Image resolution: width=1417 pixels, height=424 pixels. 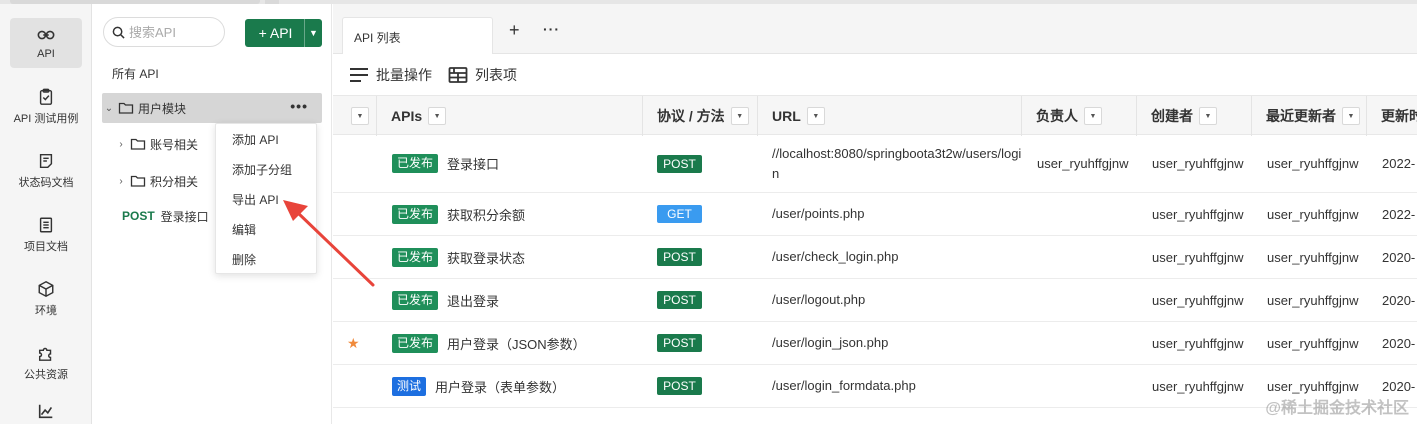 I want to click on tree-all-apis: 所有 API, so click(x=135, y=73).